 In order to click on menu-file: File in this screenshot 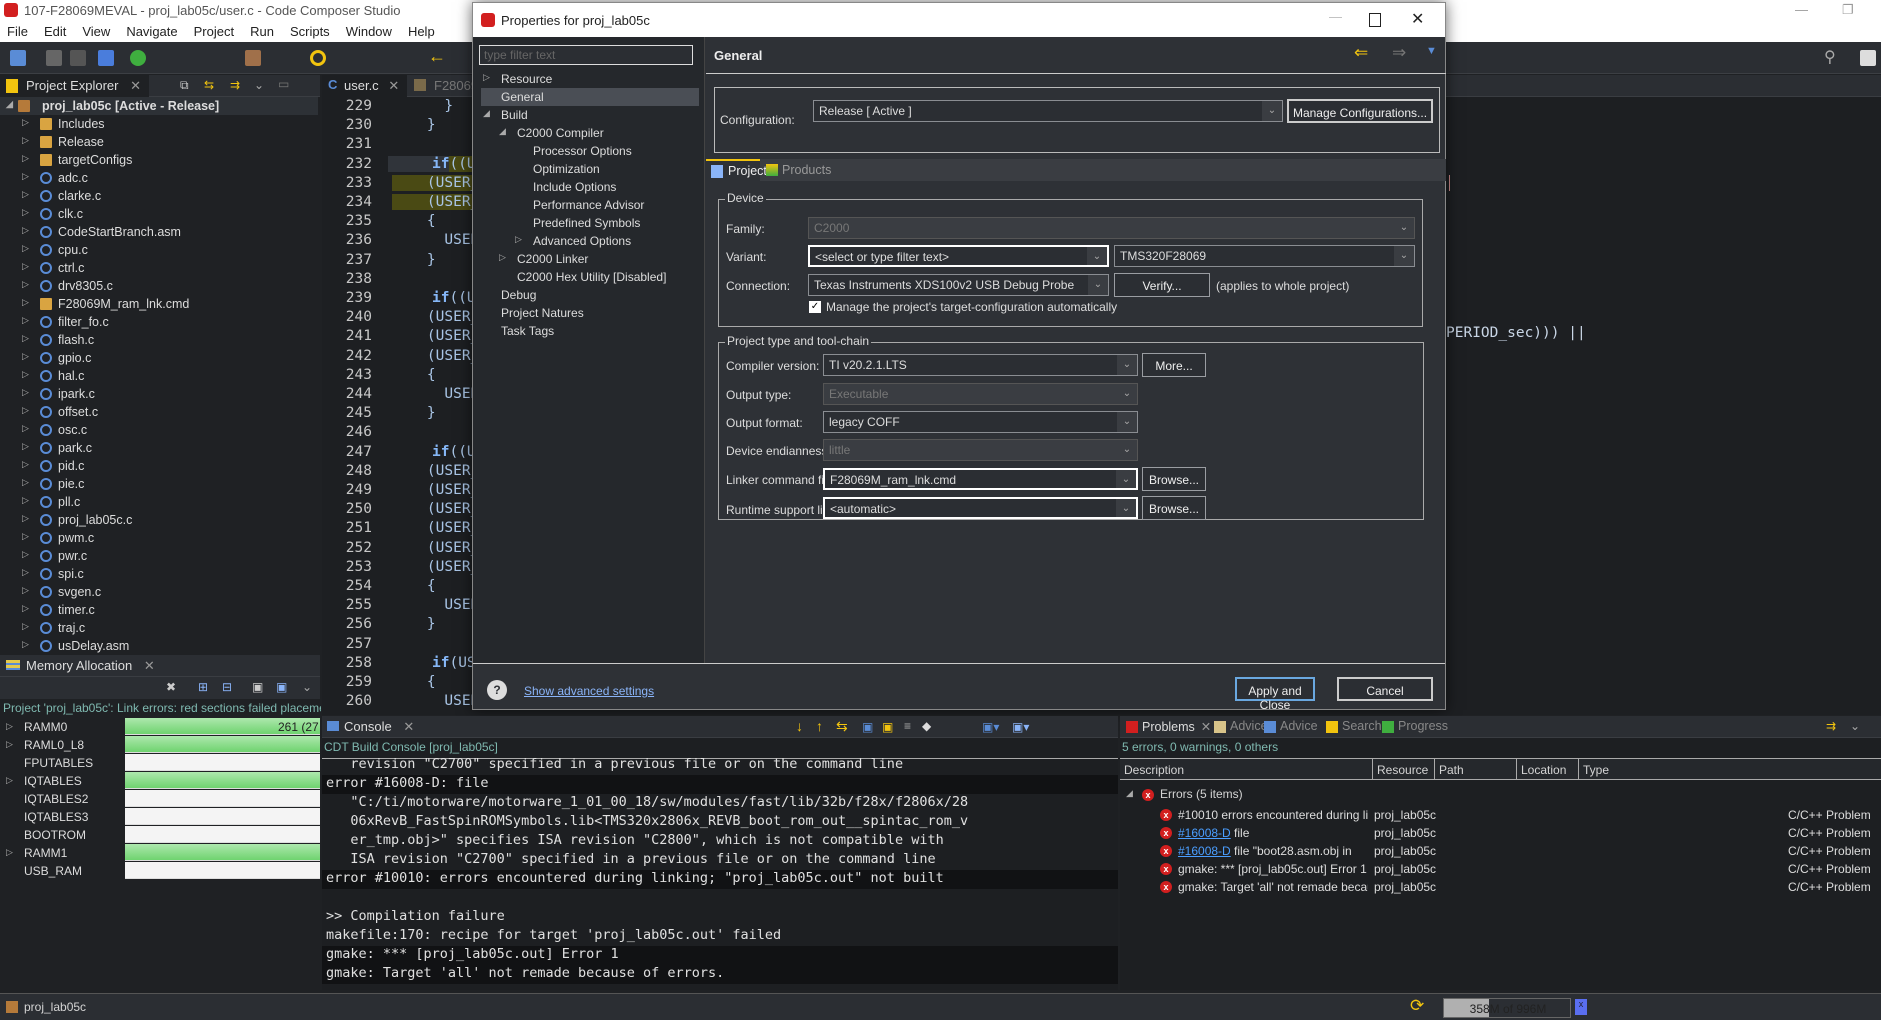, I will do `click(18, 30)`.